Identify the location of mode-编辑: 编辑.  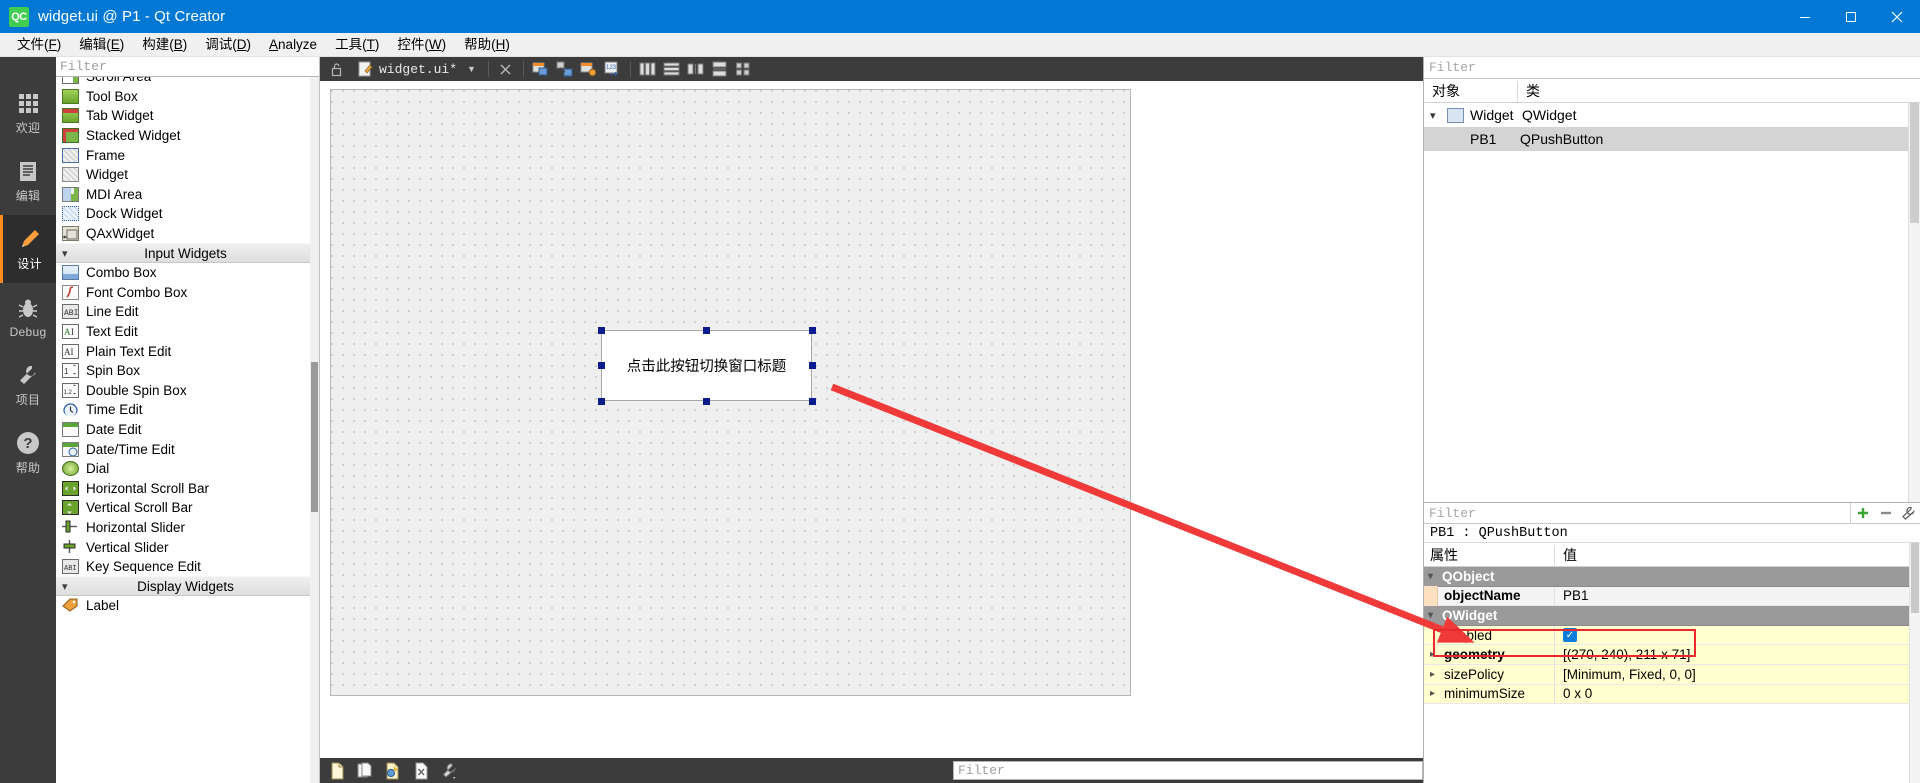
(28, 181).